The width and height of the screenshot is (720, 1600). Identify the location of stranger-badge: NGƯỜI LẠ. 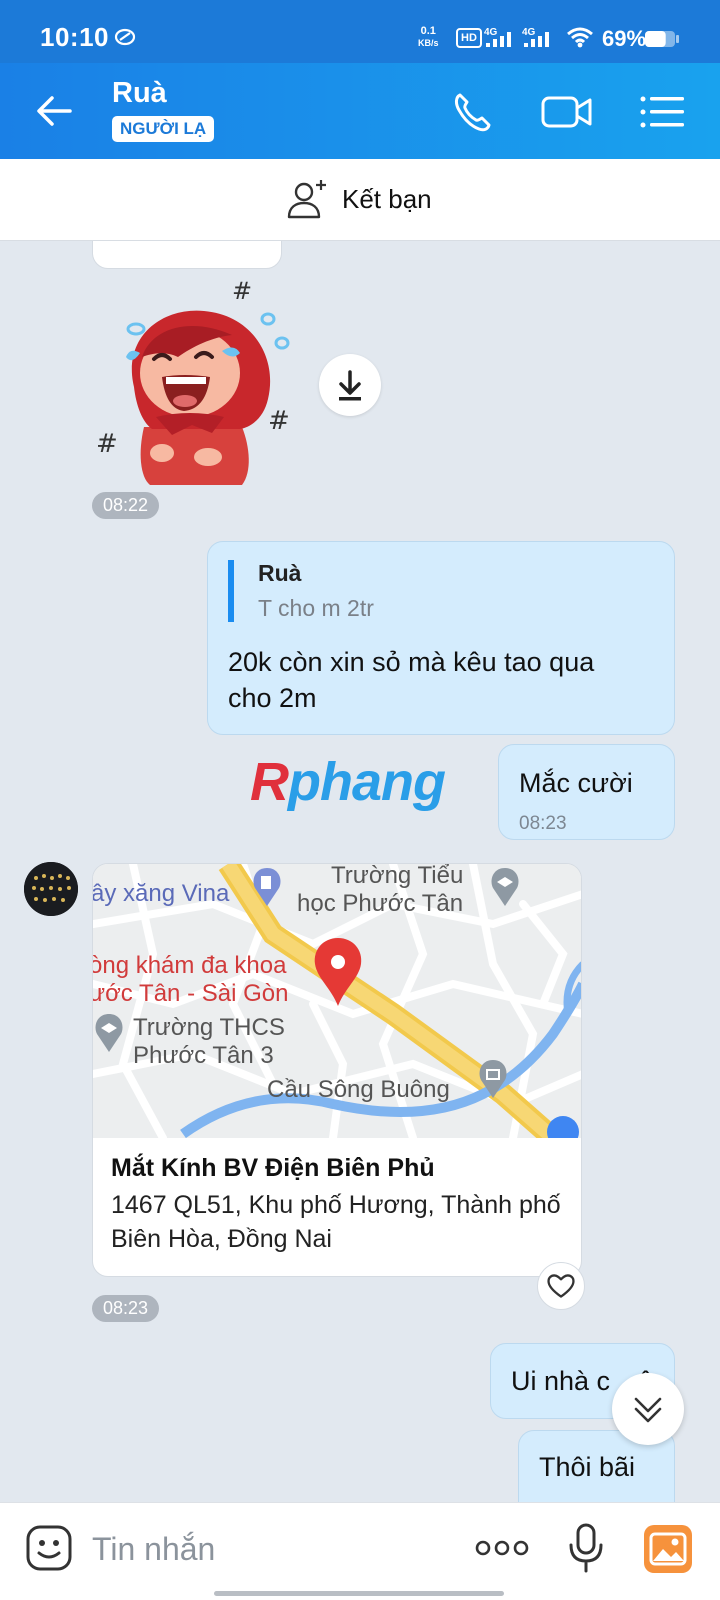
(163, 129).